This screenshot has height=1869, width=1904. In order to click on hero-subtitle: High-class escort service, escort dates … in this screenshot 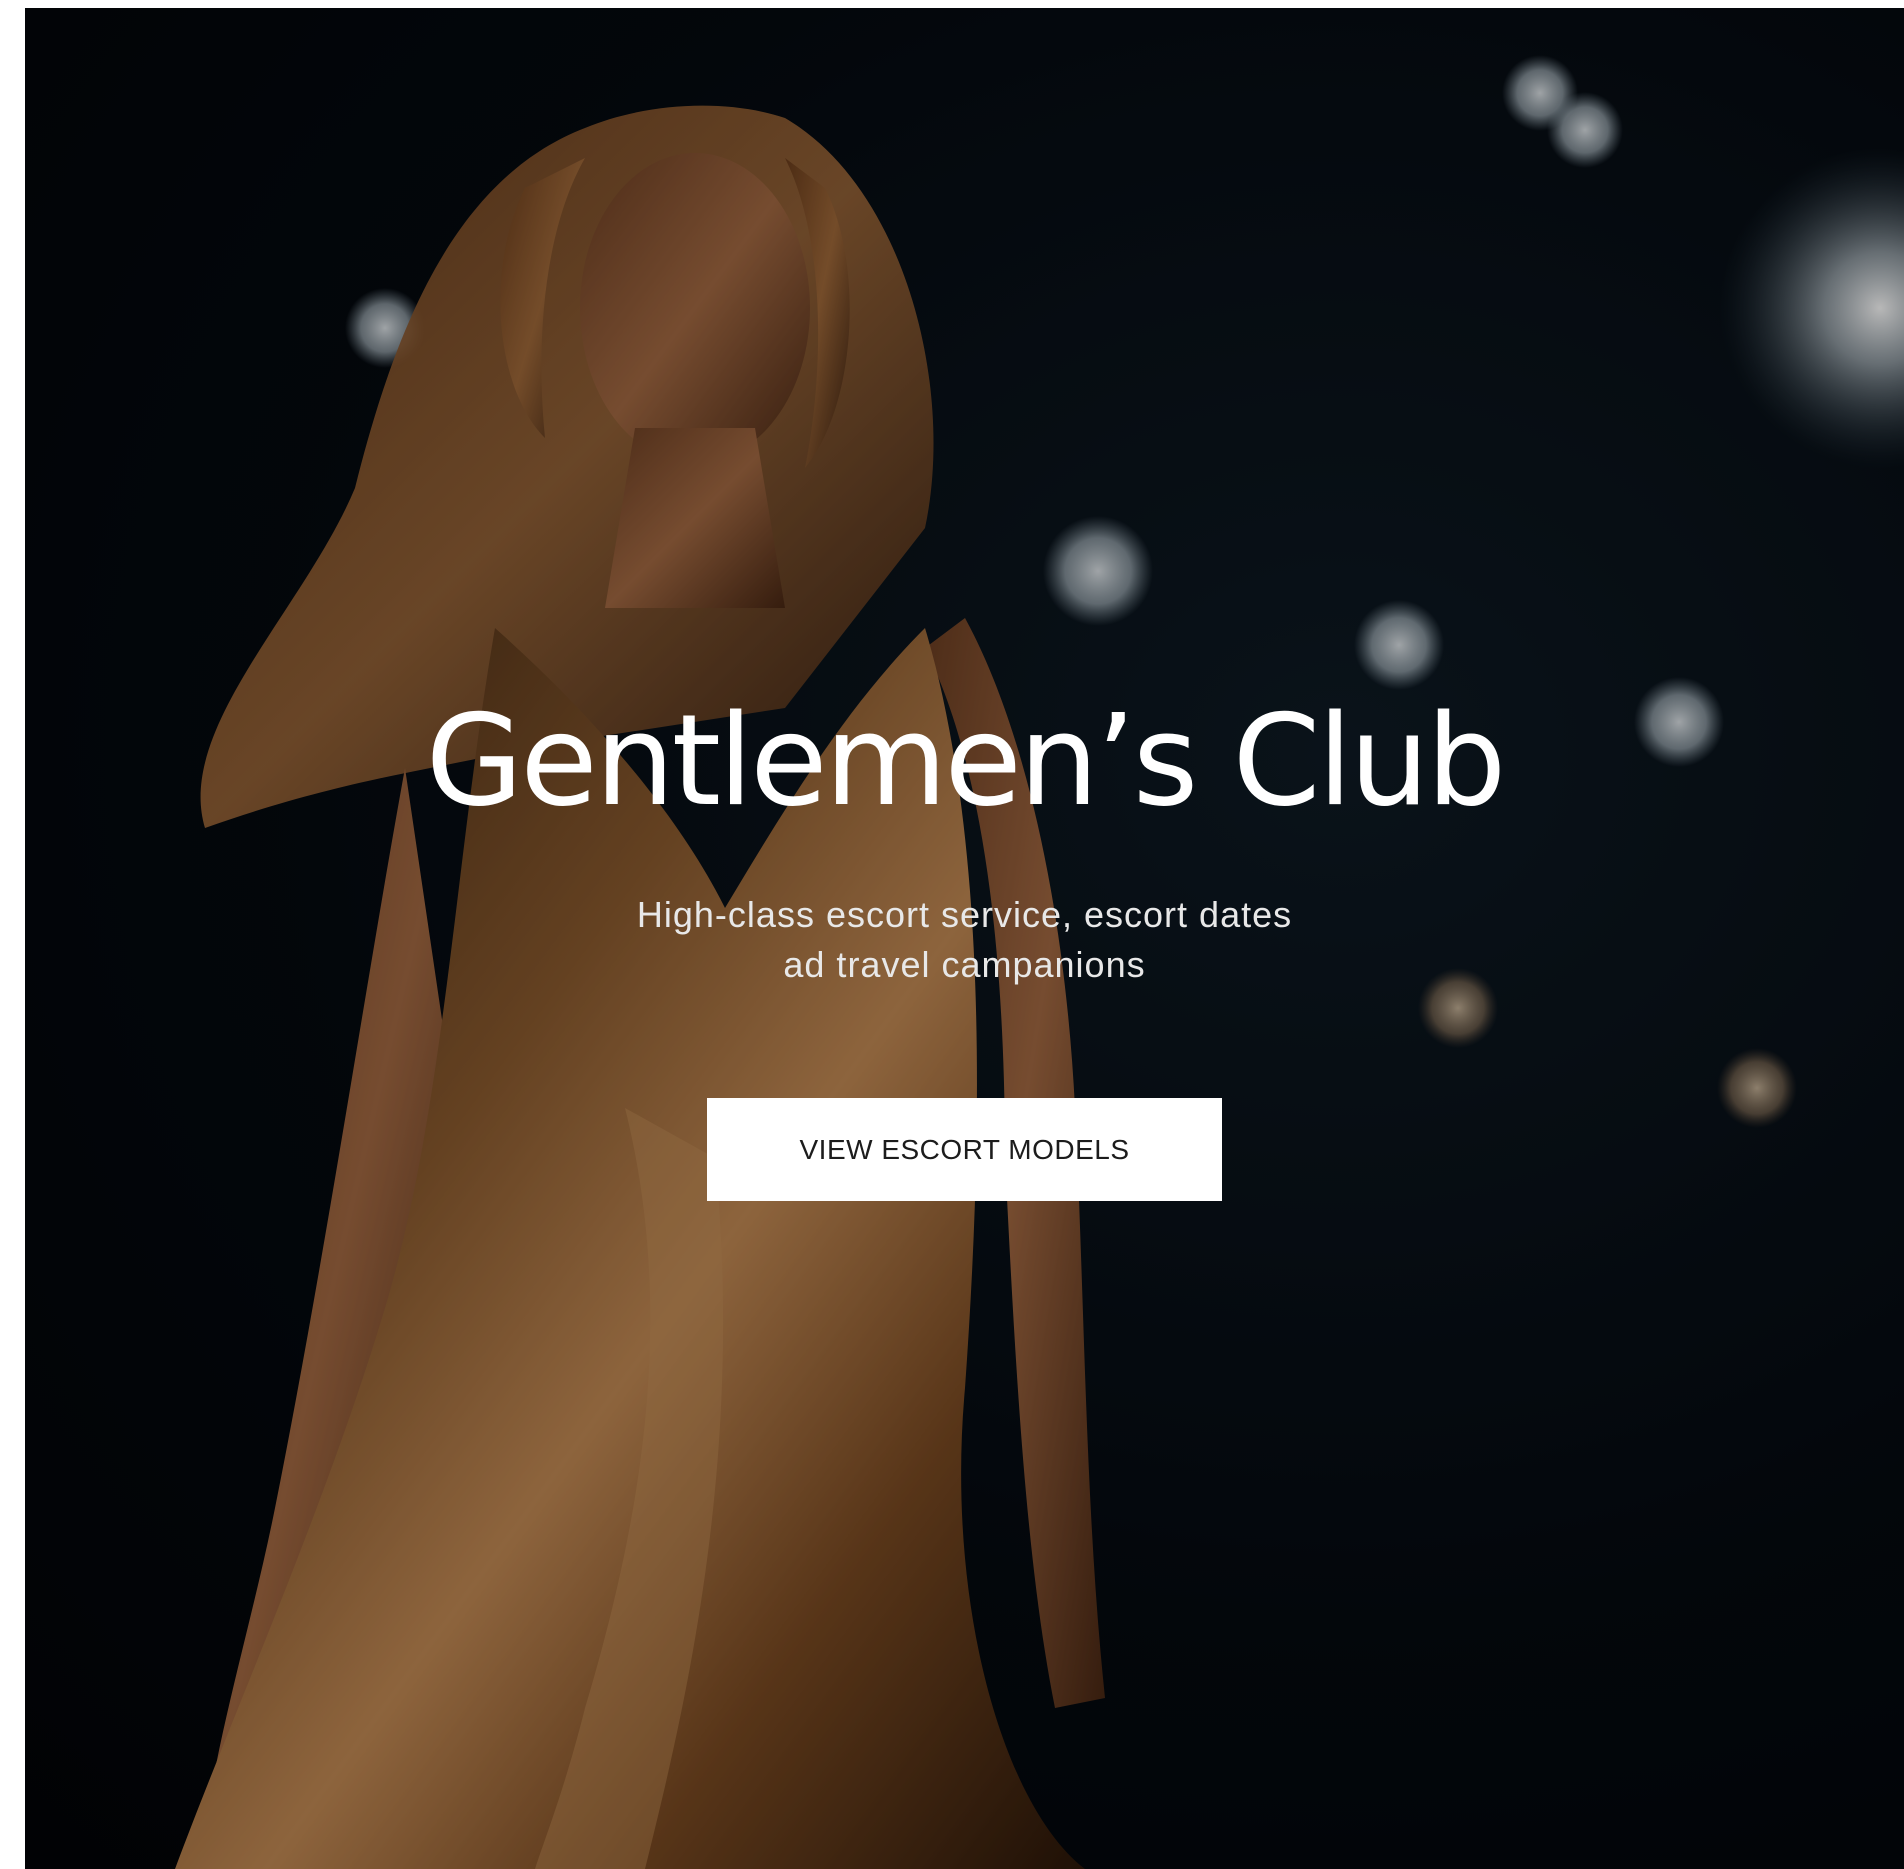, I will do `click(964, 940)`.